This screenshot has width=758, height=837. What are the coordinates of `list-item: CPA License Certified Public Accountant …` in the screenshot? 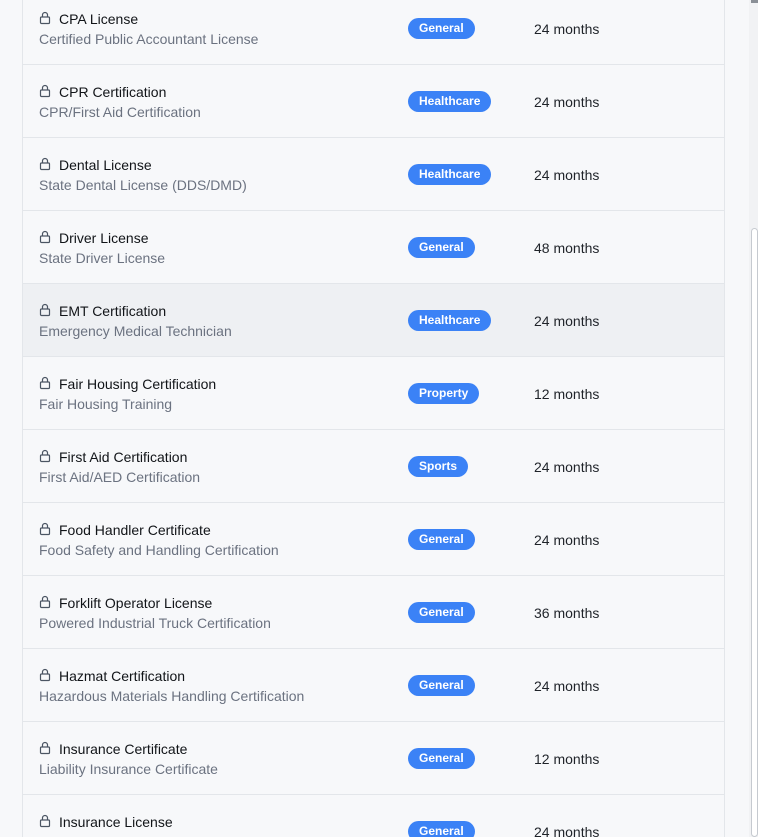 It's located at (373, 32).